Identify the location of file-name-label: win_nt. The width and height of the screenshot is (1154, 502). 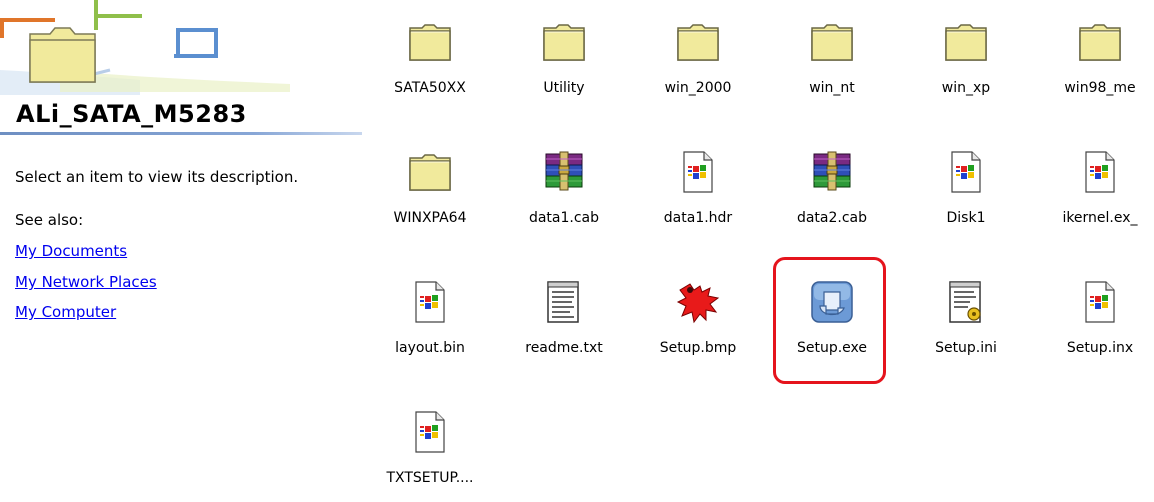
(832, 88).